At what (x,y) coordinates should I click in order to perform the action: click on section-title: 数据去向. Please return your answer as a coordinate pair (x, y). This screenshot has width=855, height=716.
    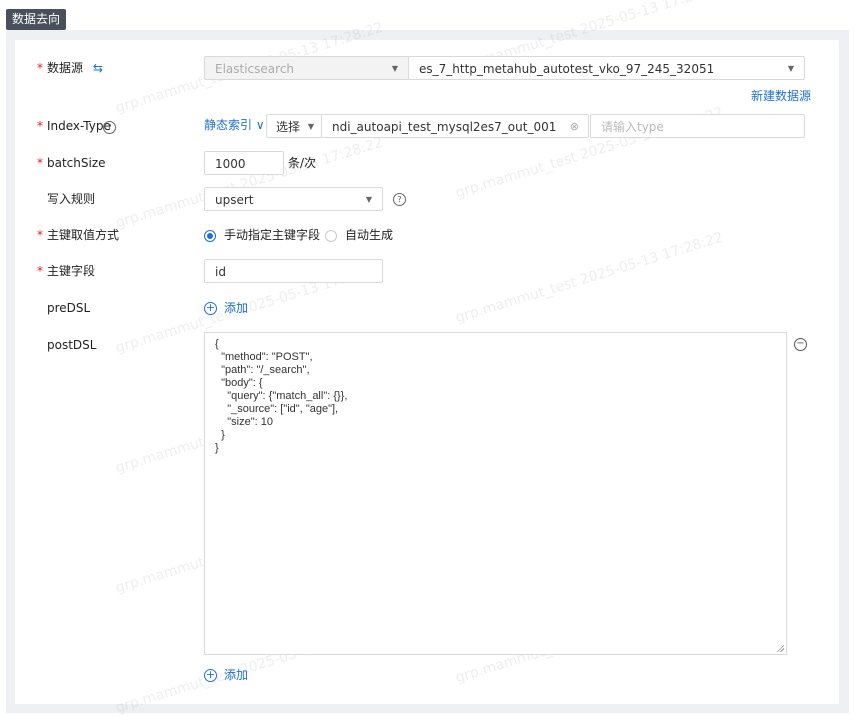
    Looking at the image, I should click on (36, 19).